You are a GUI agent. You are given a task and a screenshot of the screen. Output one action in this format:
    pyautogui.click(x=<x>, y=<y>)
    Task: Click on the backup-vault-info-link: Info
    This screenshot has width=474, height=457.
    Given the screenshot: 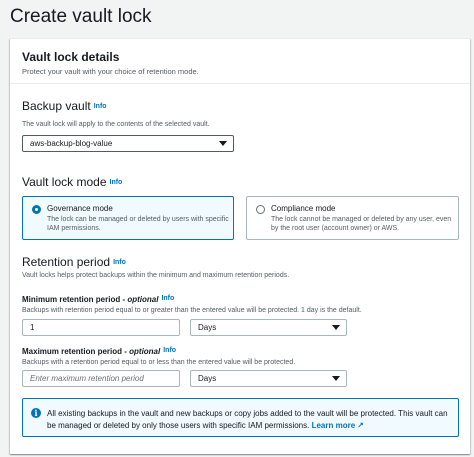 What is the action you would take?
    pyautogui.click(x=100, y=106)
    